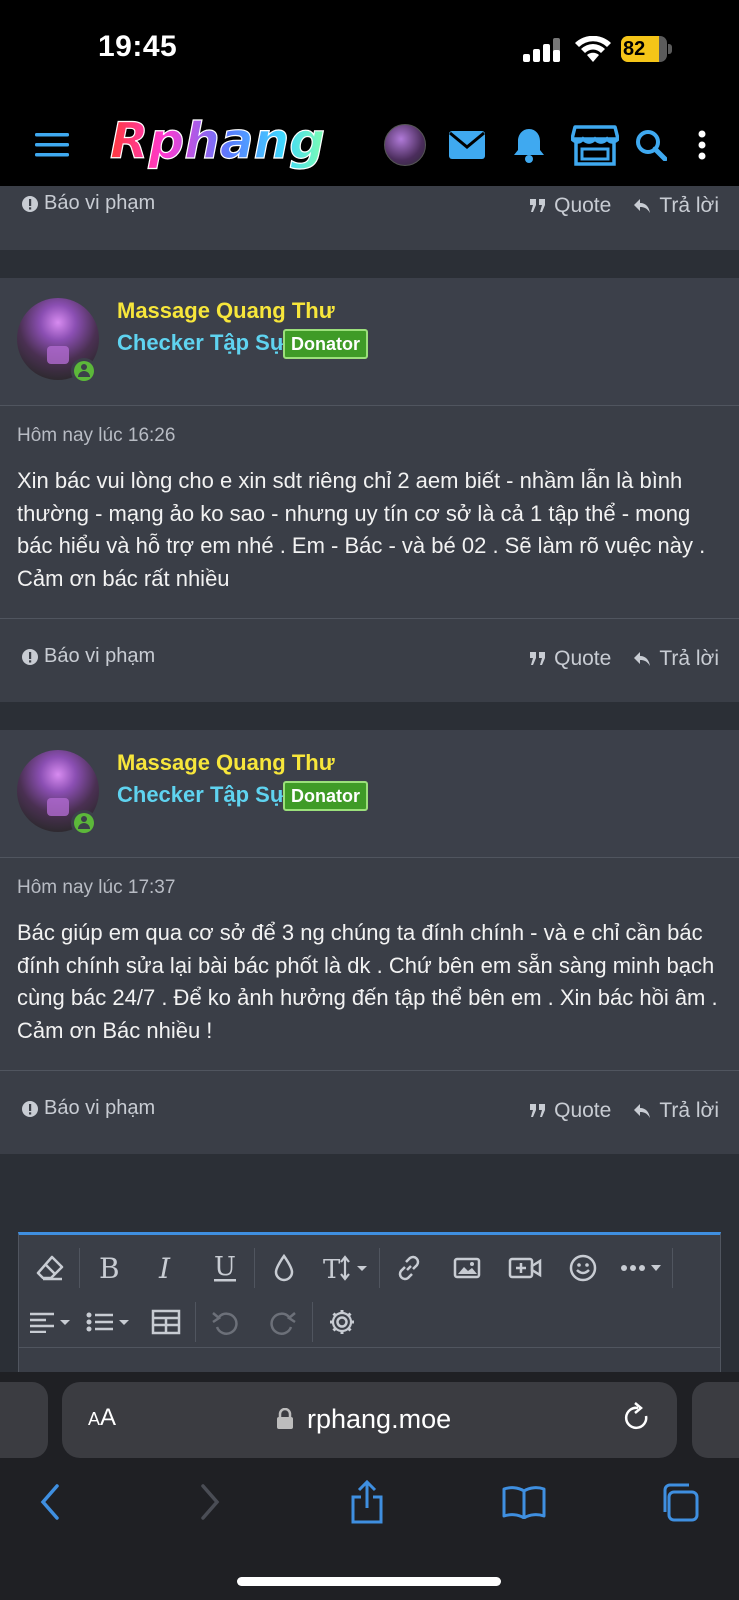 The height and width of the screenshot is (1600, 739). Describe the element at coordinates (210, 1502) in the screenshot. I see `forward-button` at that location.